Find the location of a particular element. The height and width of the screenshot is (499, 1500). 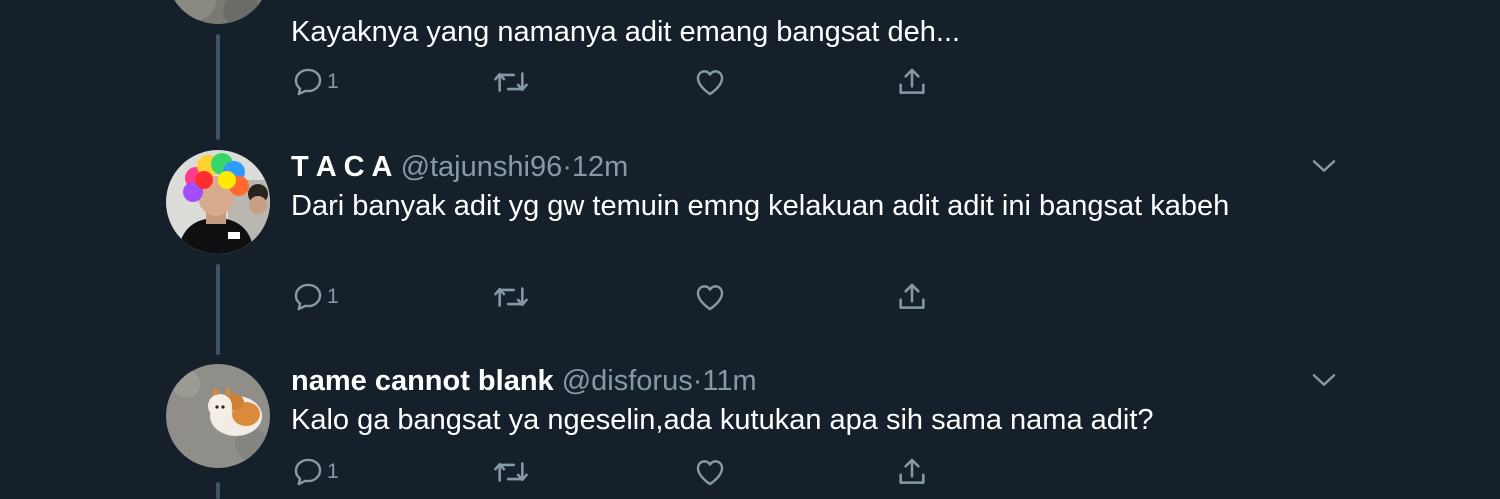

user-handle: @disforus is located at coordinates (627, 381).